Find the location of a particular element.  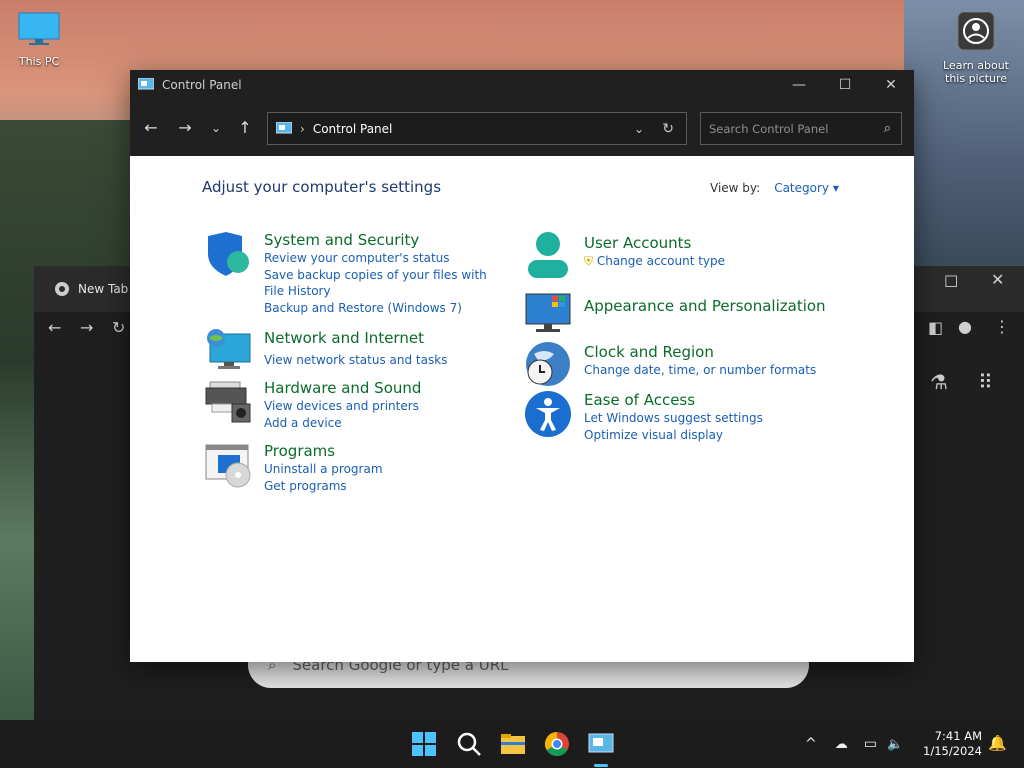

breadcrumb-control-panel: Control Panel is located at coordinates (353, 129).